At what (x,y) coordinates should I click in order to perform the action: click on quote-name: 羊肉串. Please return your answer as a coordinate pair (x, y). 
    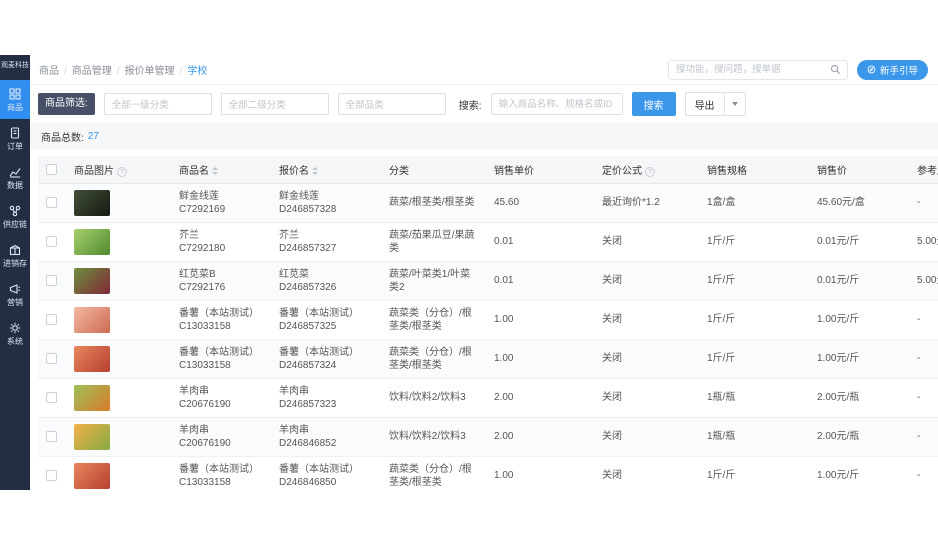
    Looking at the image, I should click on (294, 391).